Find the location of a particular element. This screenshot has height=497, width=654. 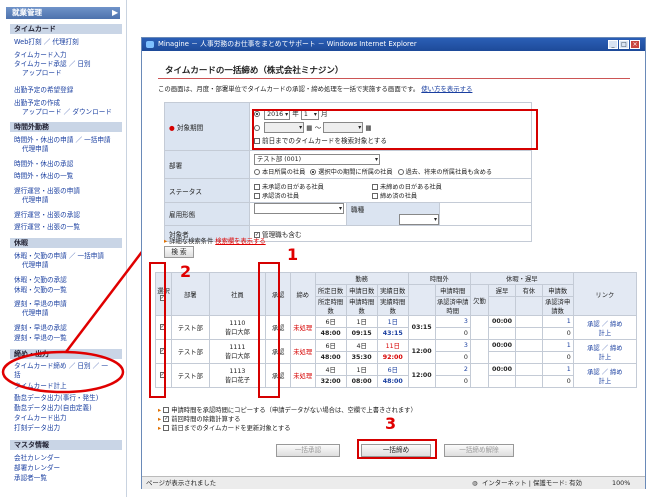

page-title: タイムカードの一括締め（株式会社ミナジン） is located at coordinates (254, 71).